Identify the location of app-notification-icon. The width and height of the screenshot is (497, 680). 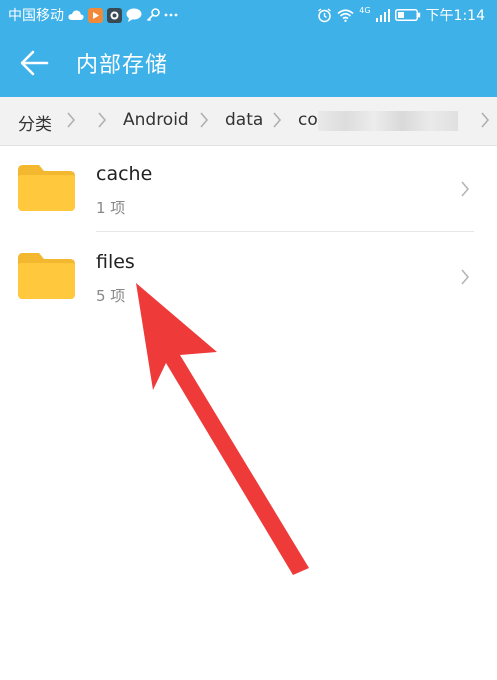
(114, 15).